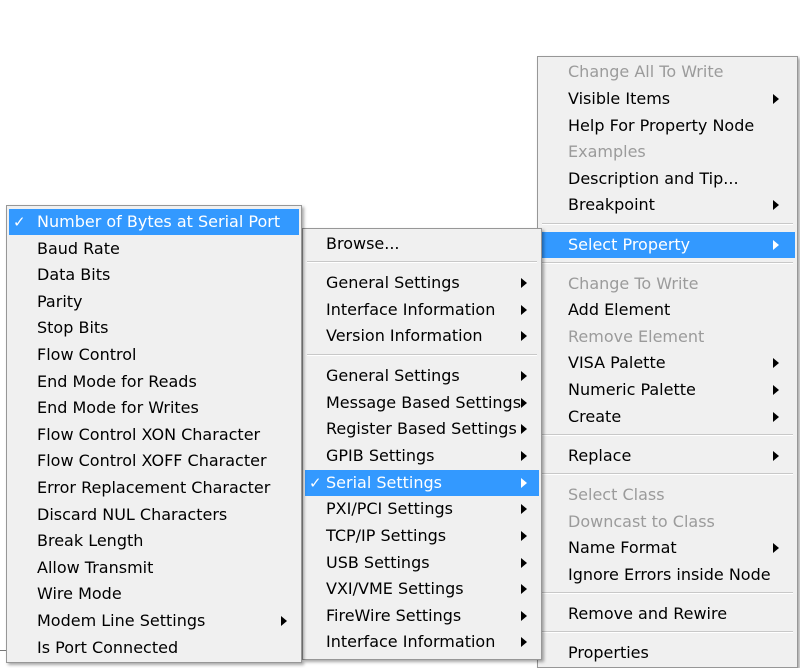 The height and width of the screenshot is (668, 800). Describe the element at coordinates (422, 642) in the screenshot. I see `menu-item-interface-information-2: Interface Information` at that location.